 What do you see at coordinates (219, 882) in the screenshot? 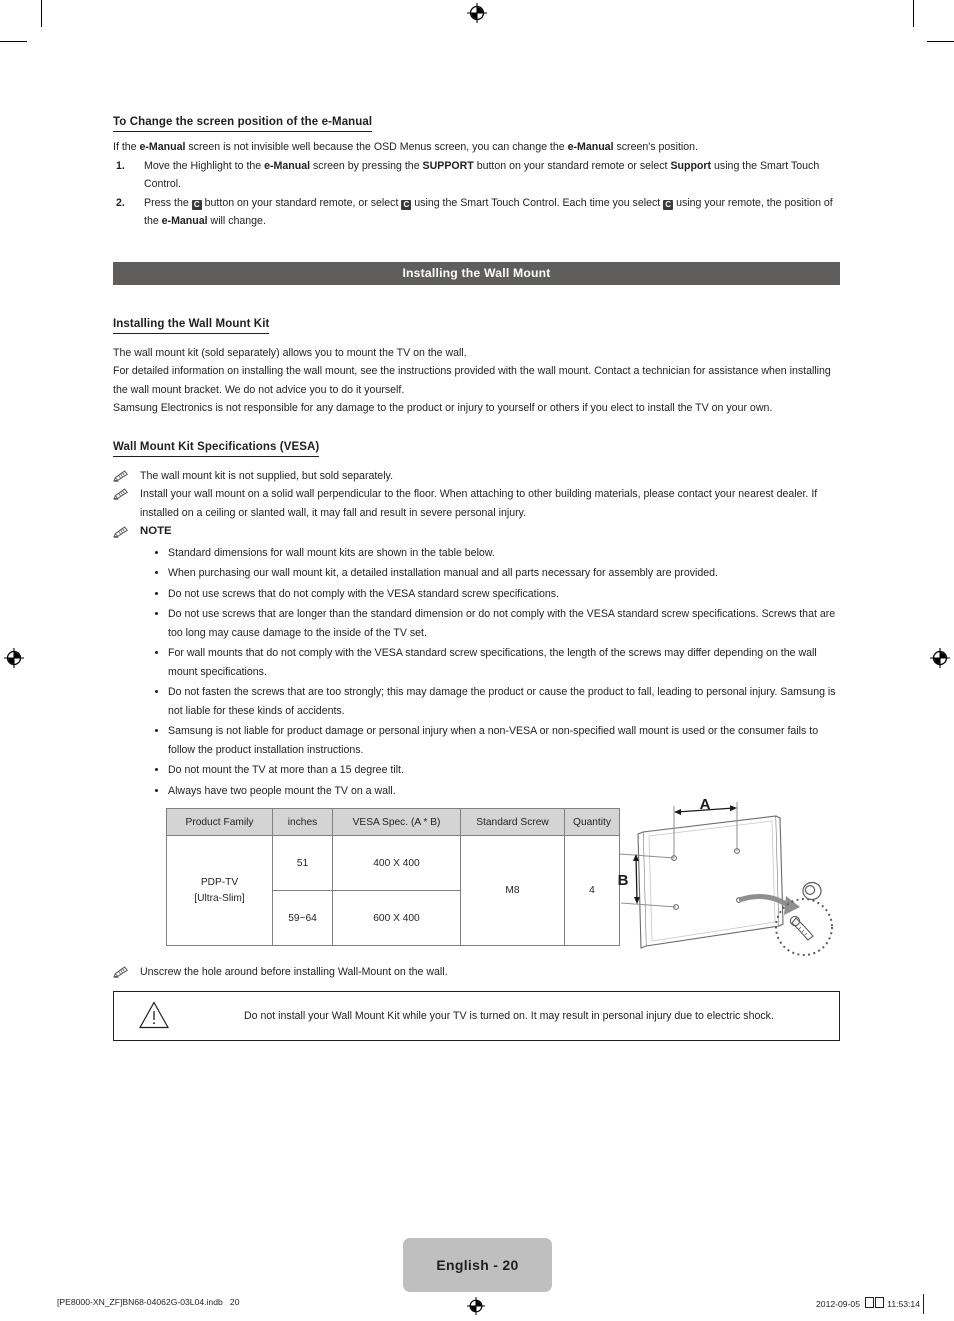
I see `product-family-line1: PDP-TV` at bounding box center [219, 882].